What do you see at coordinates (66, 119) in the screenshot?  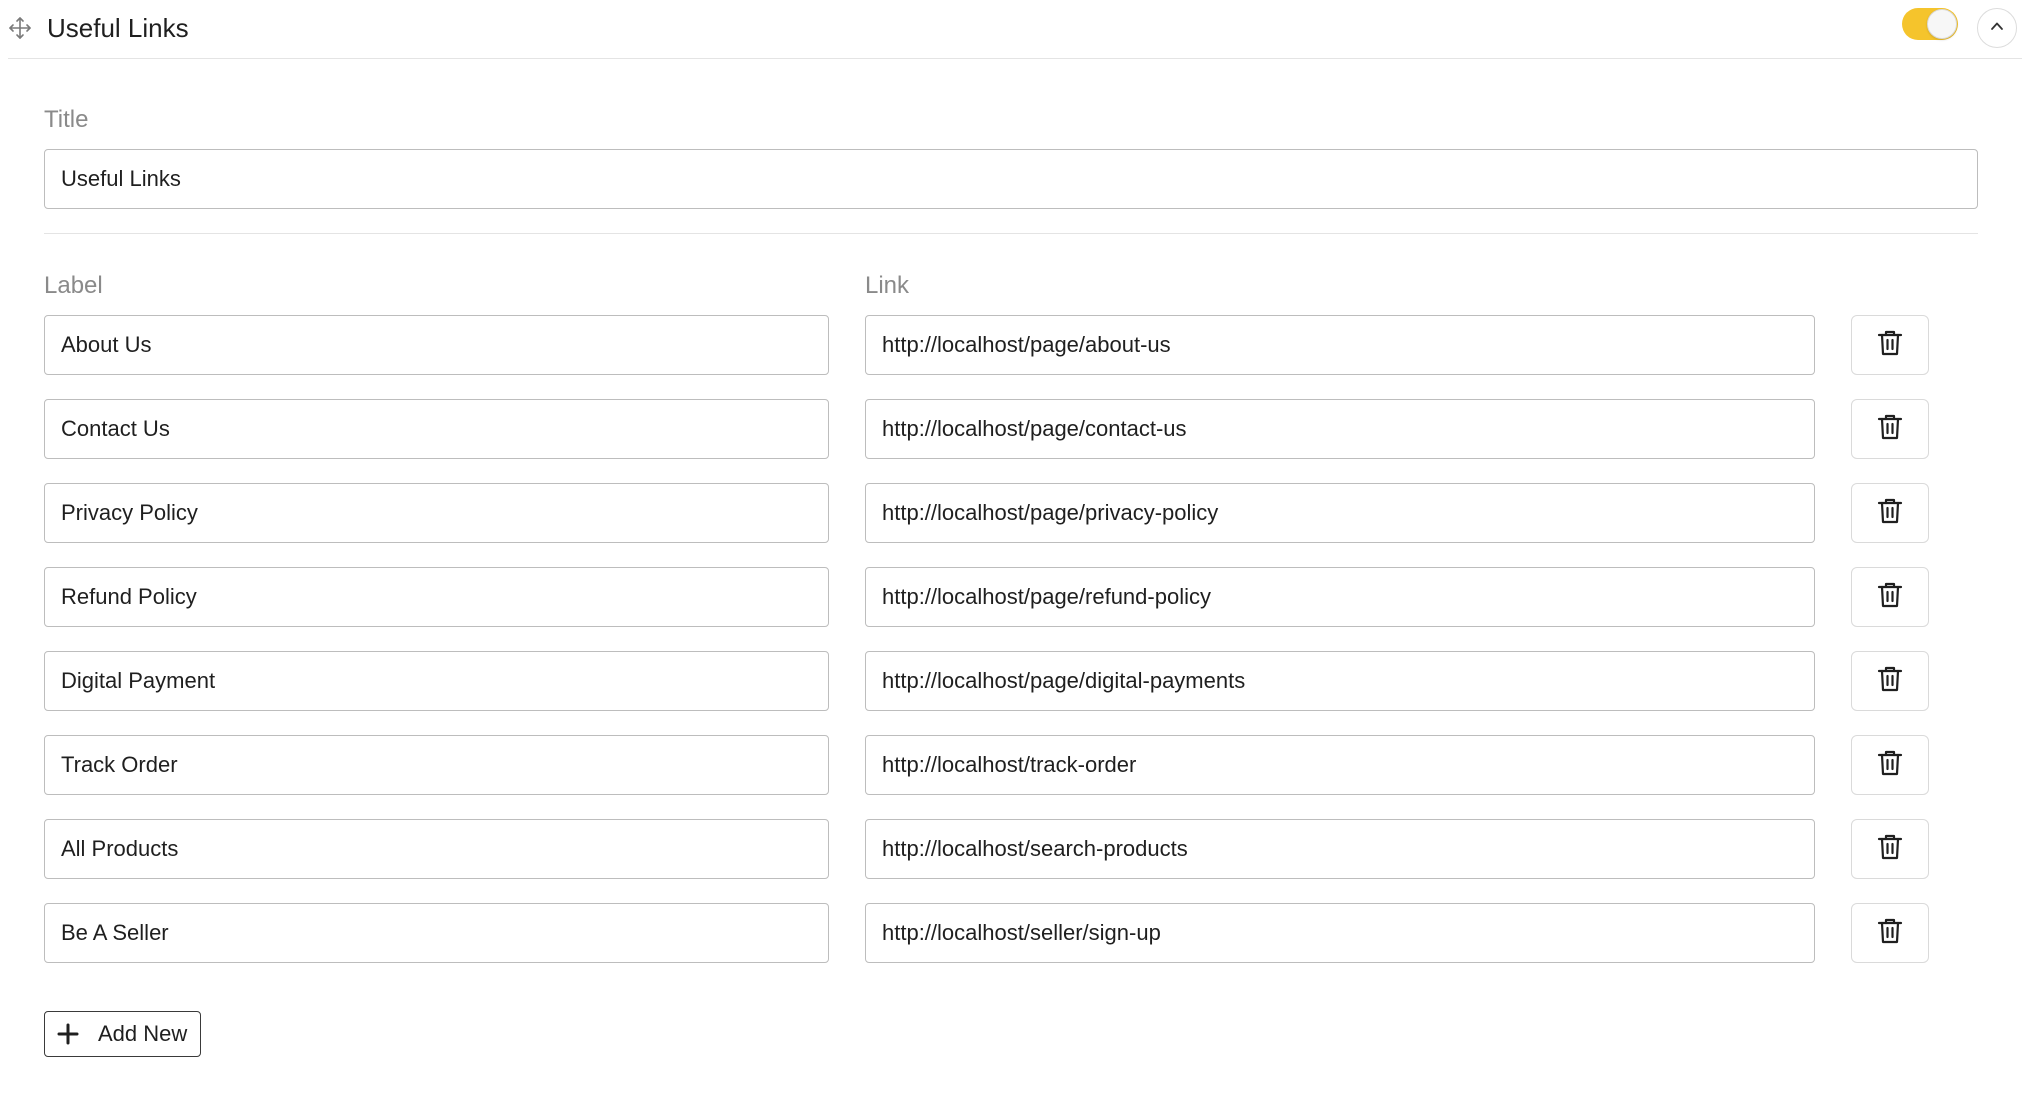 I see `title-field-label: Title` at bounding box center [66, 119].